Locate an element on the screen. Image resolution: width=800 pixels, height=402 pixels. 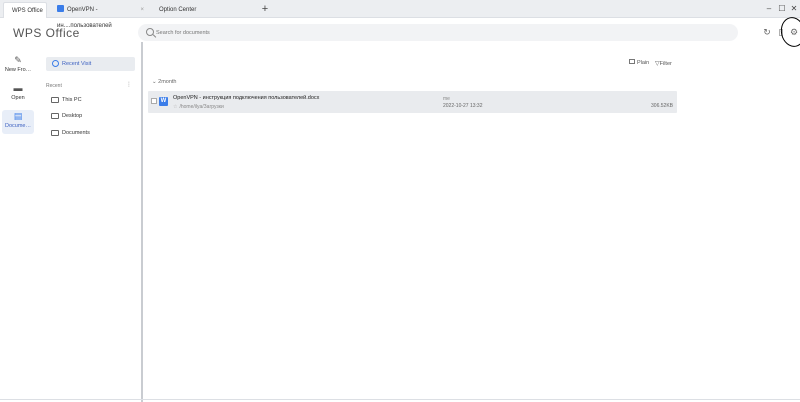
search-input is located at coordinates (436, 32).